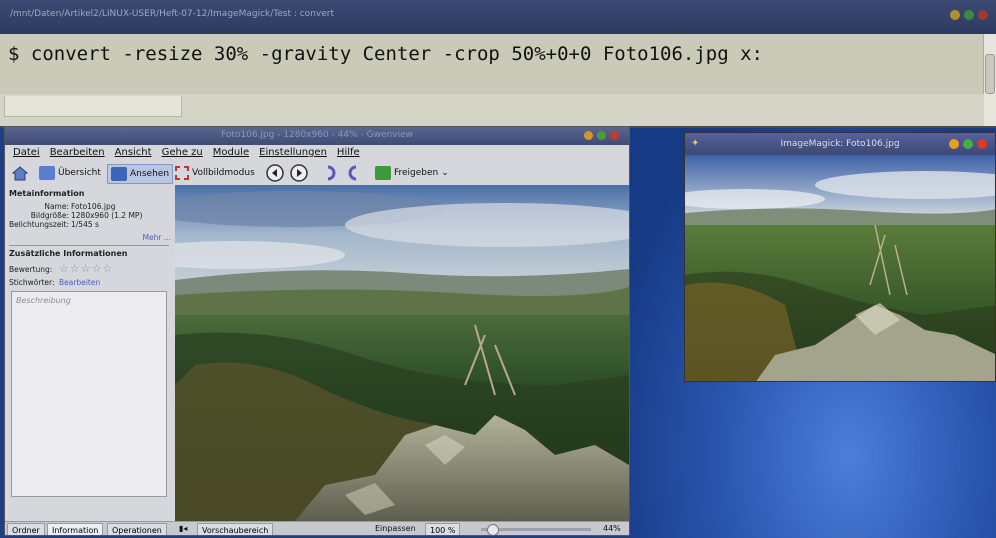 This screenshot has height=538, width=996. I want to click on gwenview-window-controls, so click(601, 135).